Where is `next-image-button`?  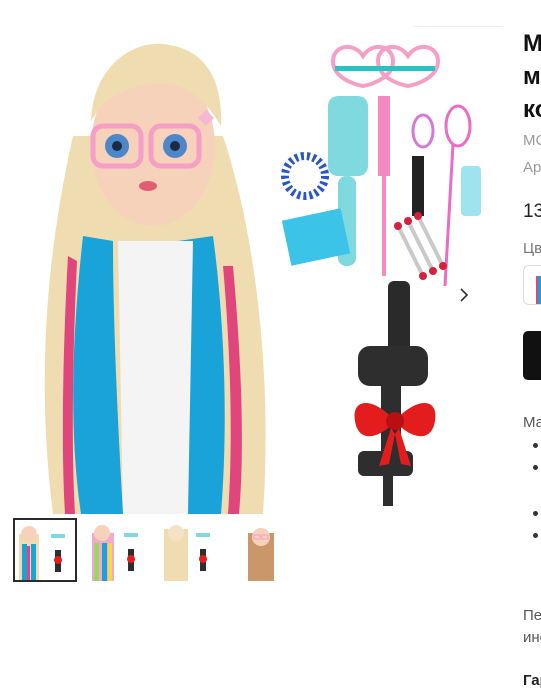 next-image-button is located at coordinates (464, 295).